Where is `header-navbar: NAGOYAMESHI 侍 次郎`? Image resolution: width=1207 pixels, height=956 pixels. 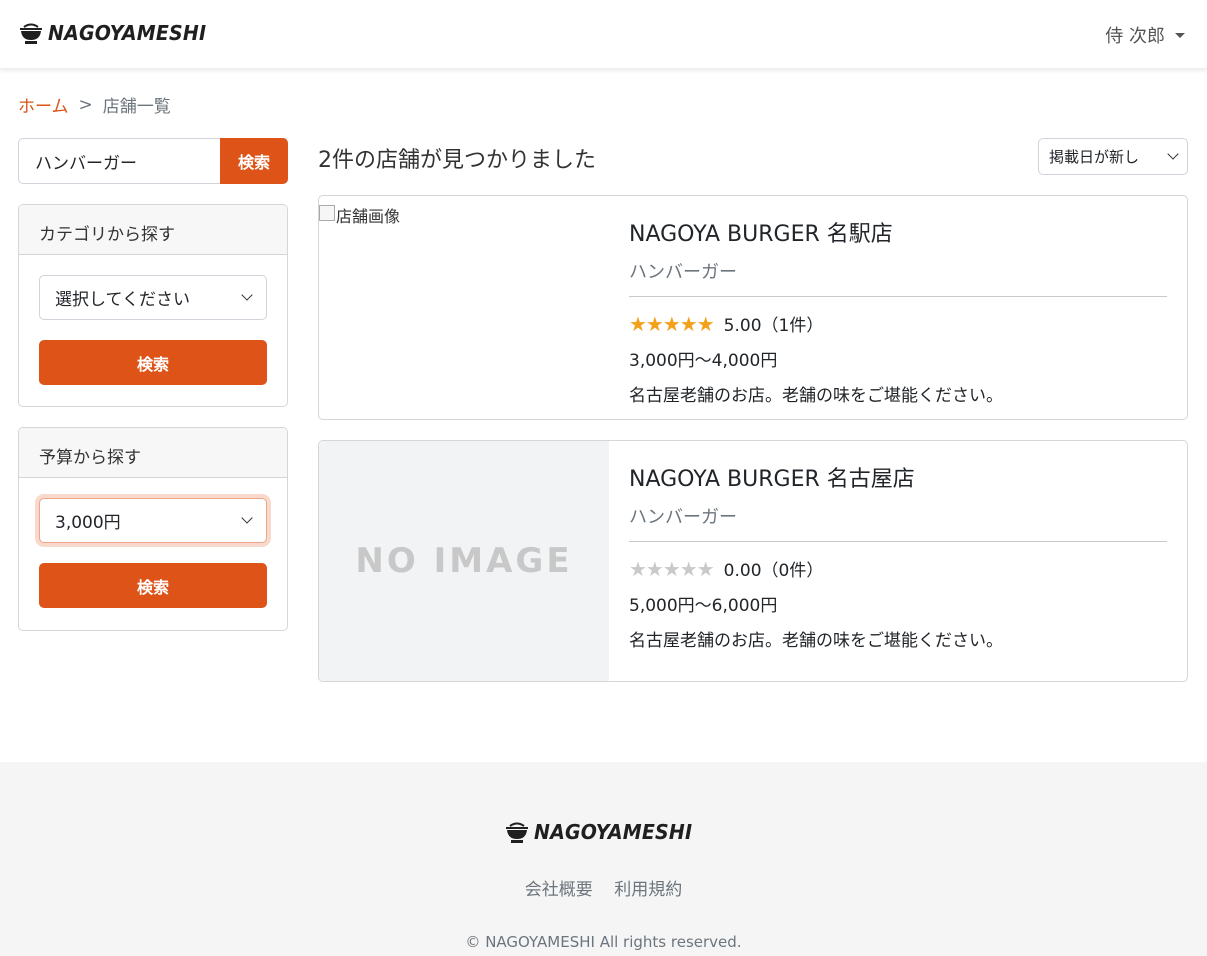 header-navbar: NAGOYAMESHI 侍 次郎 is located at coordinates (603, 34).